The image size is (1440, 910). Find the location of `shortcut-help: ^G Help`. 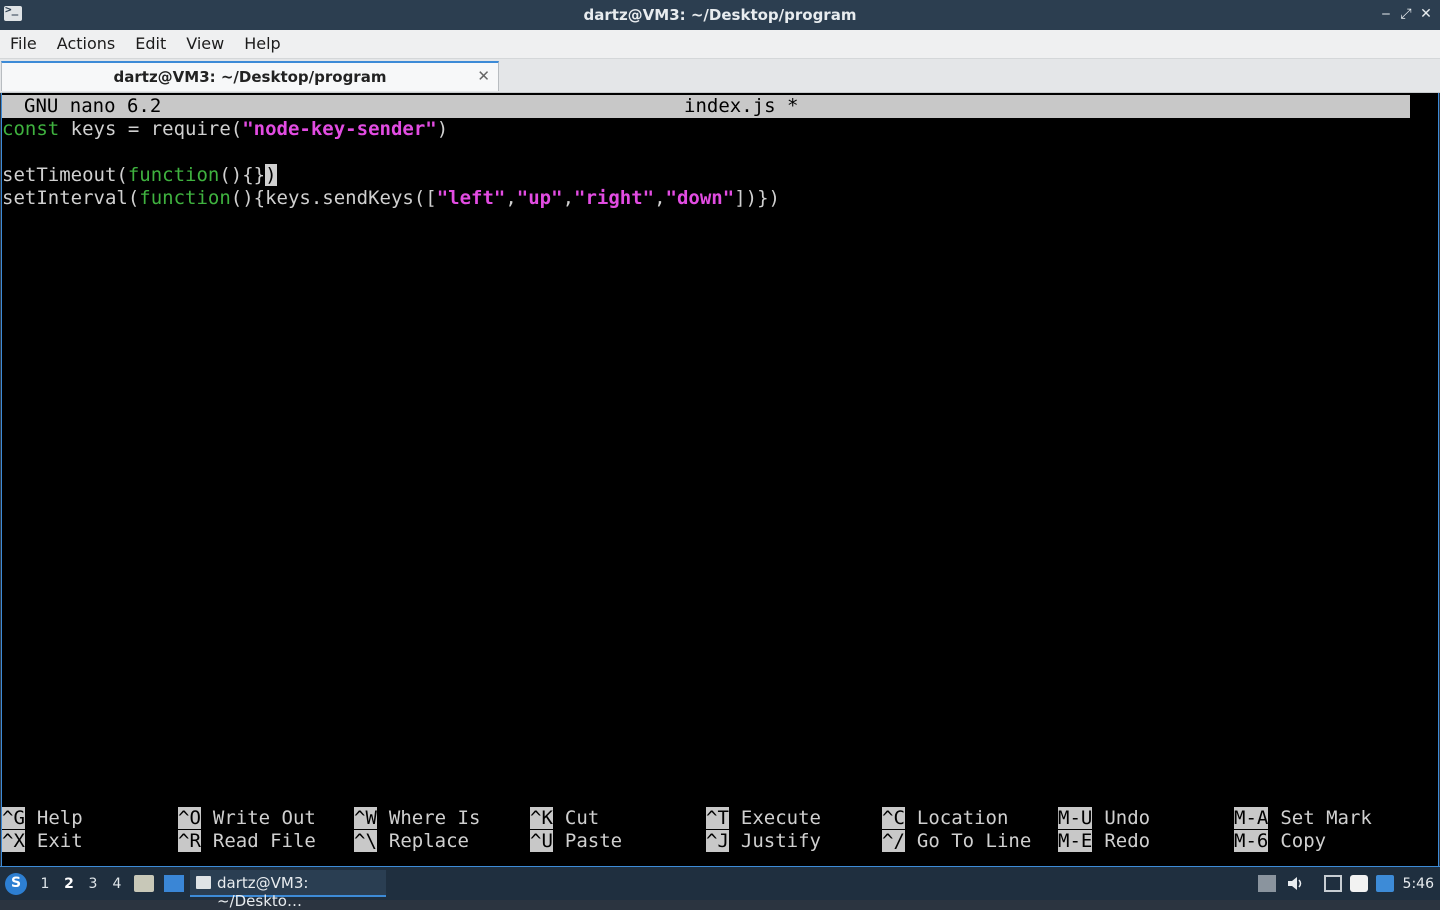

shortcut-help: ^G Help is located at coordinates (42, 818).